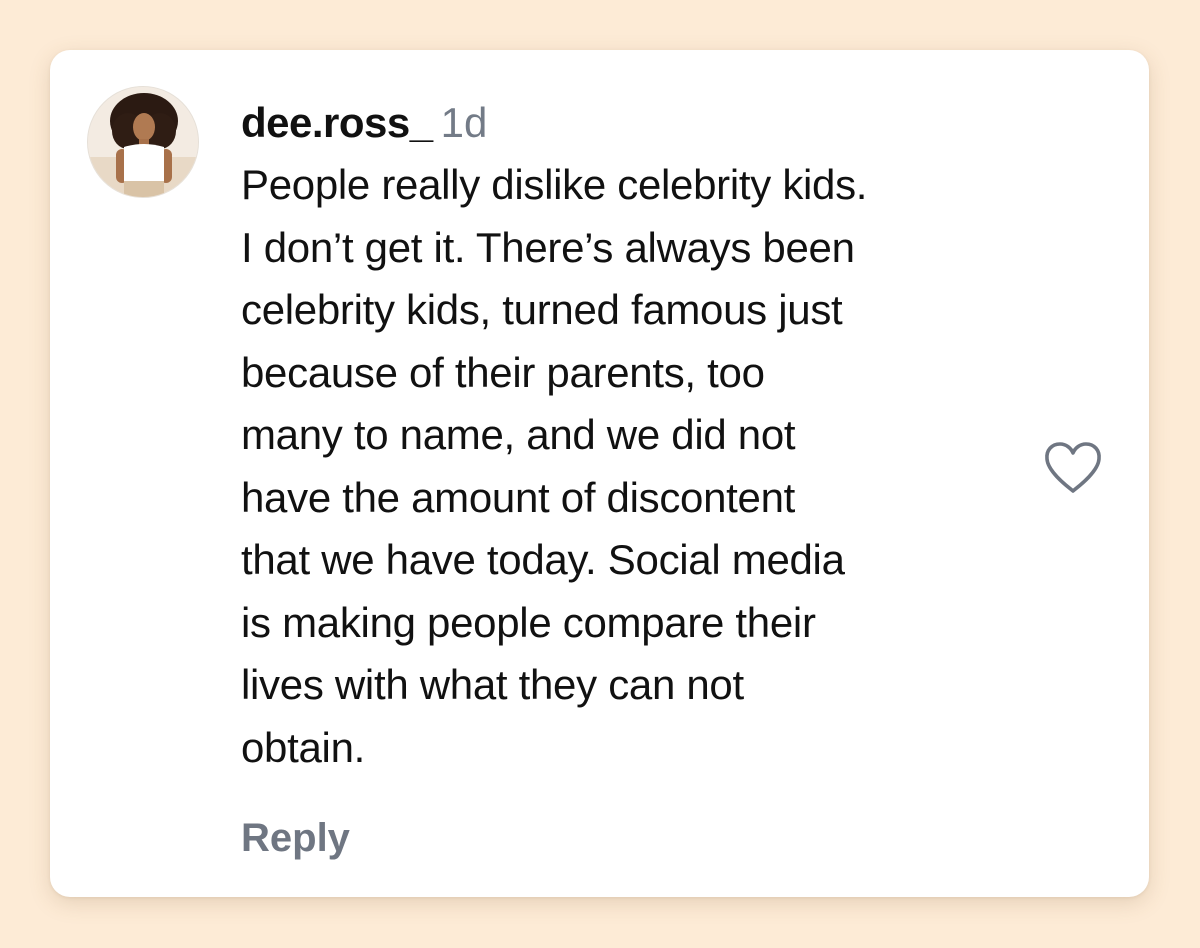 This screenshot has width=1200, height=948. I want to click on avatar, so click(143, 142).